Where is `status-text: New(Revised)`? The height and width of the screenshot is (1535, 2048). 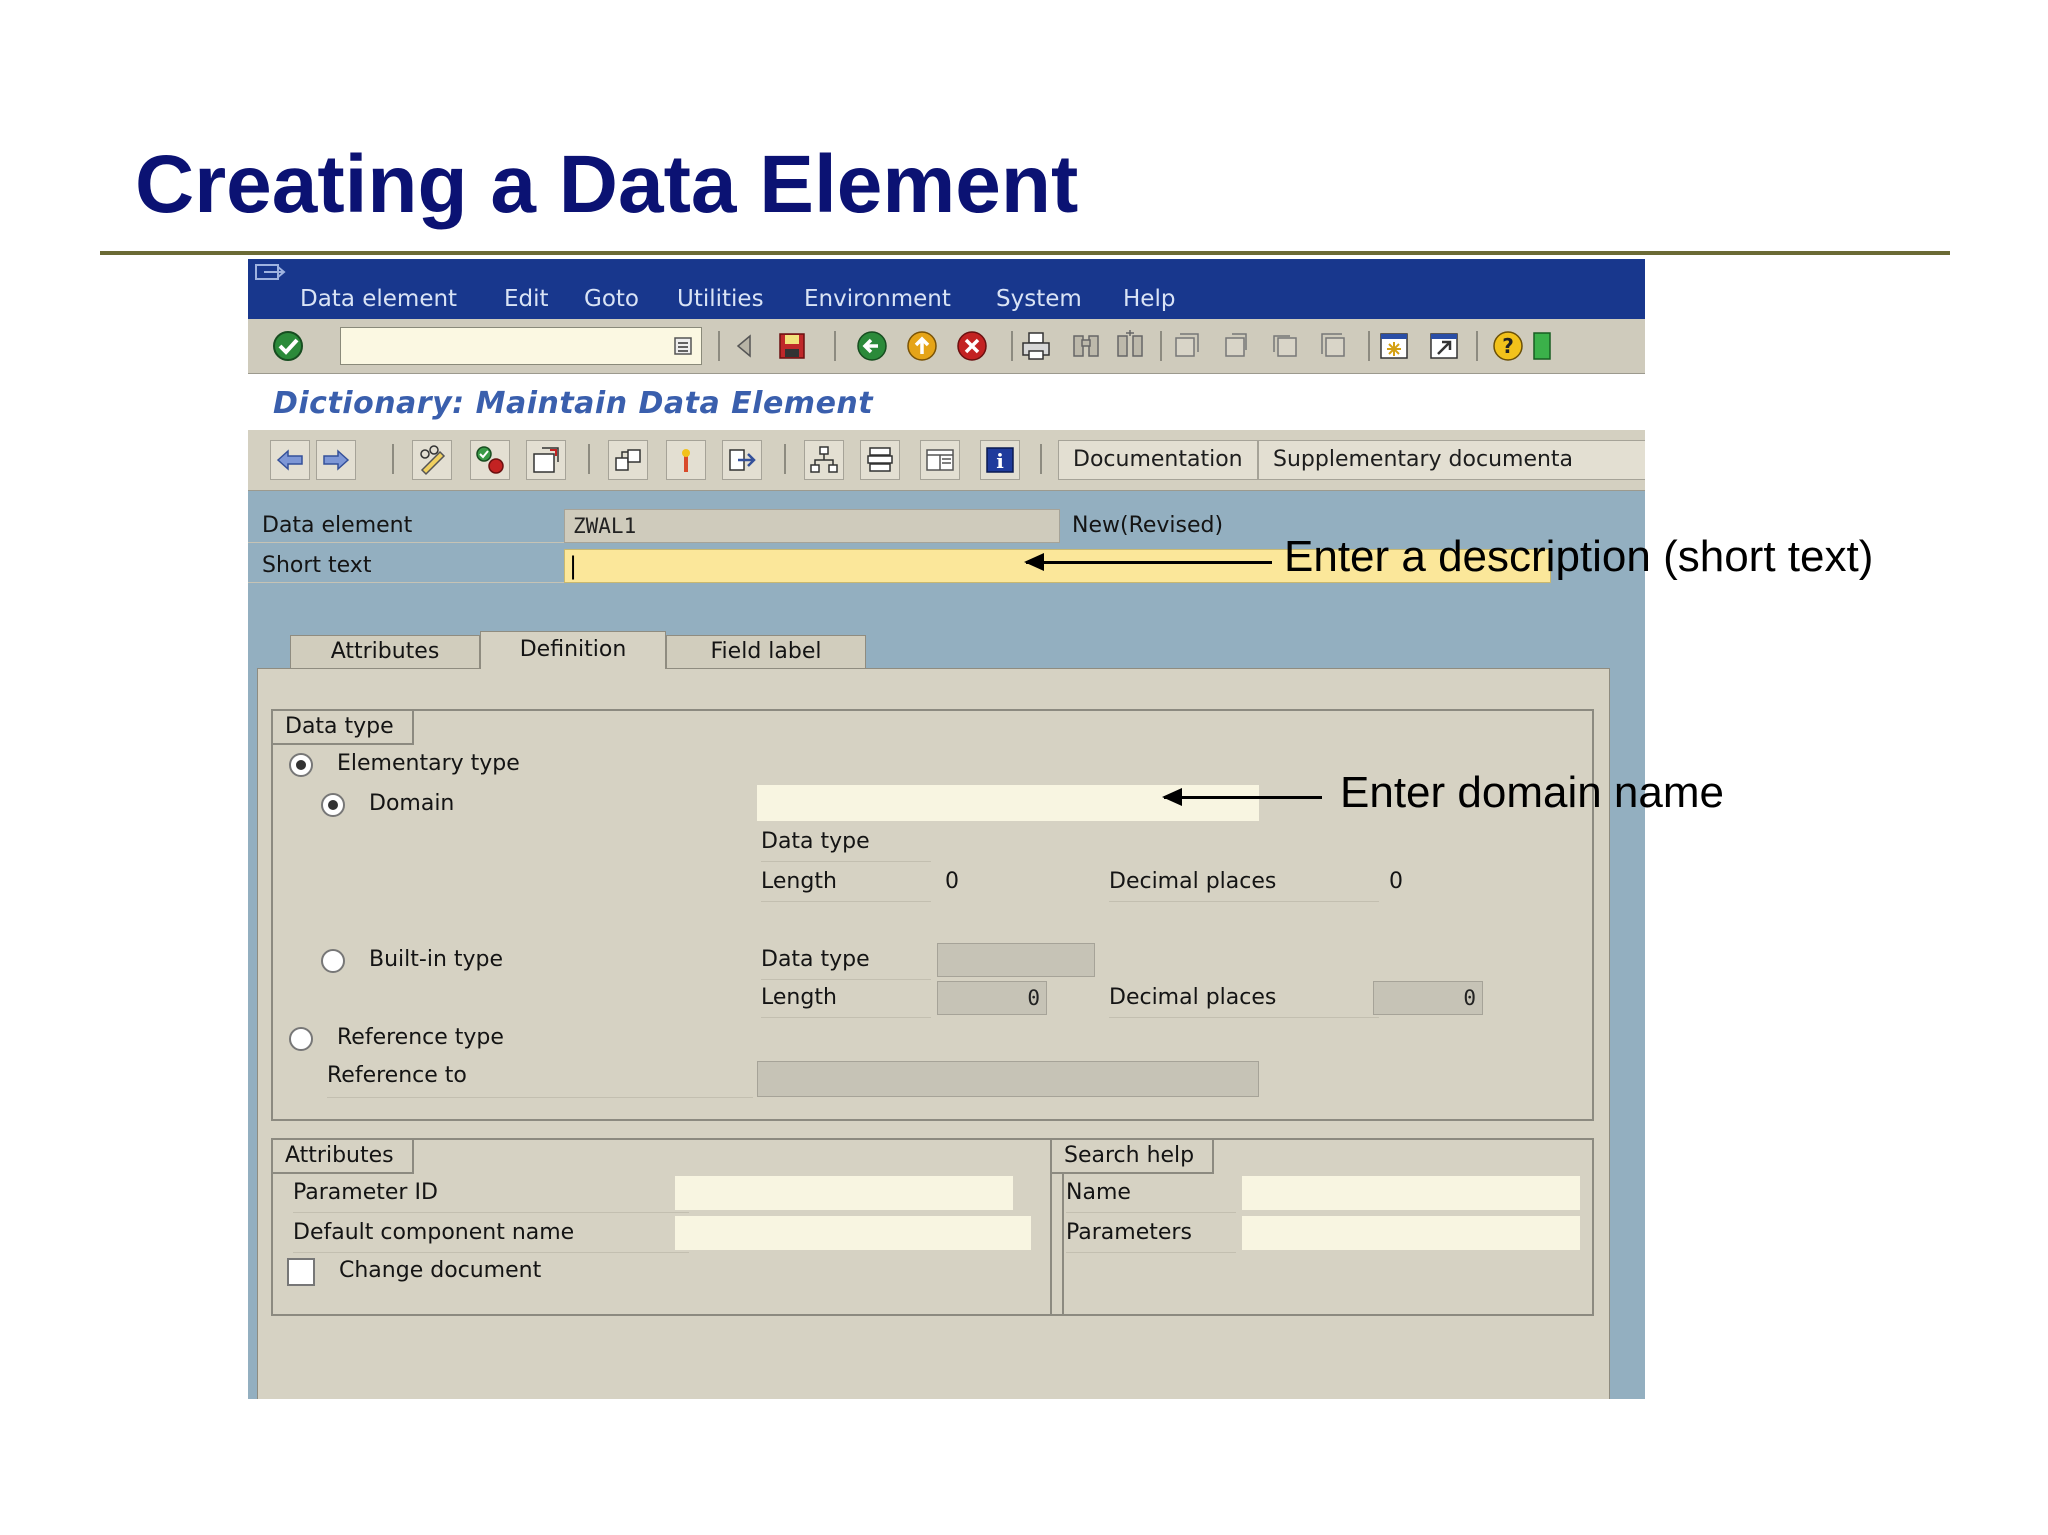 status-text: New(Revised) is located at coordinates (1148, 525).